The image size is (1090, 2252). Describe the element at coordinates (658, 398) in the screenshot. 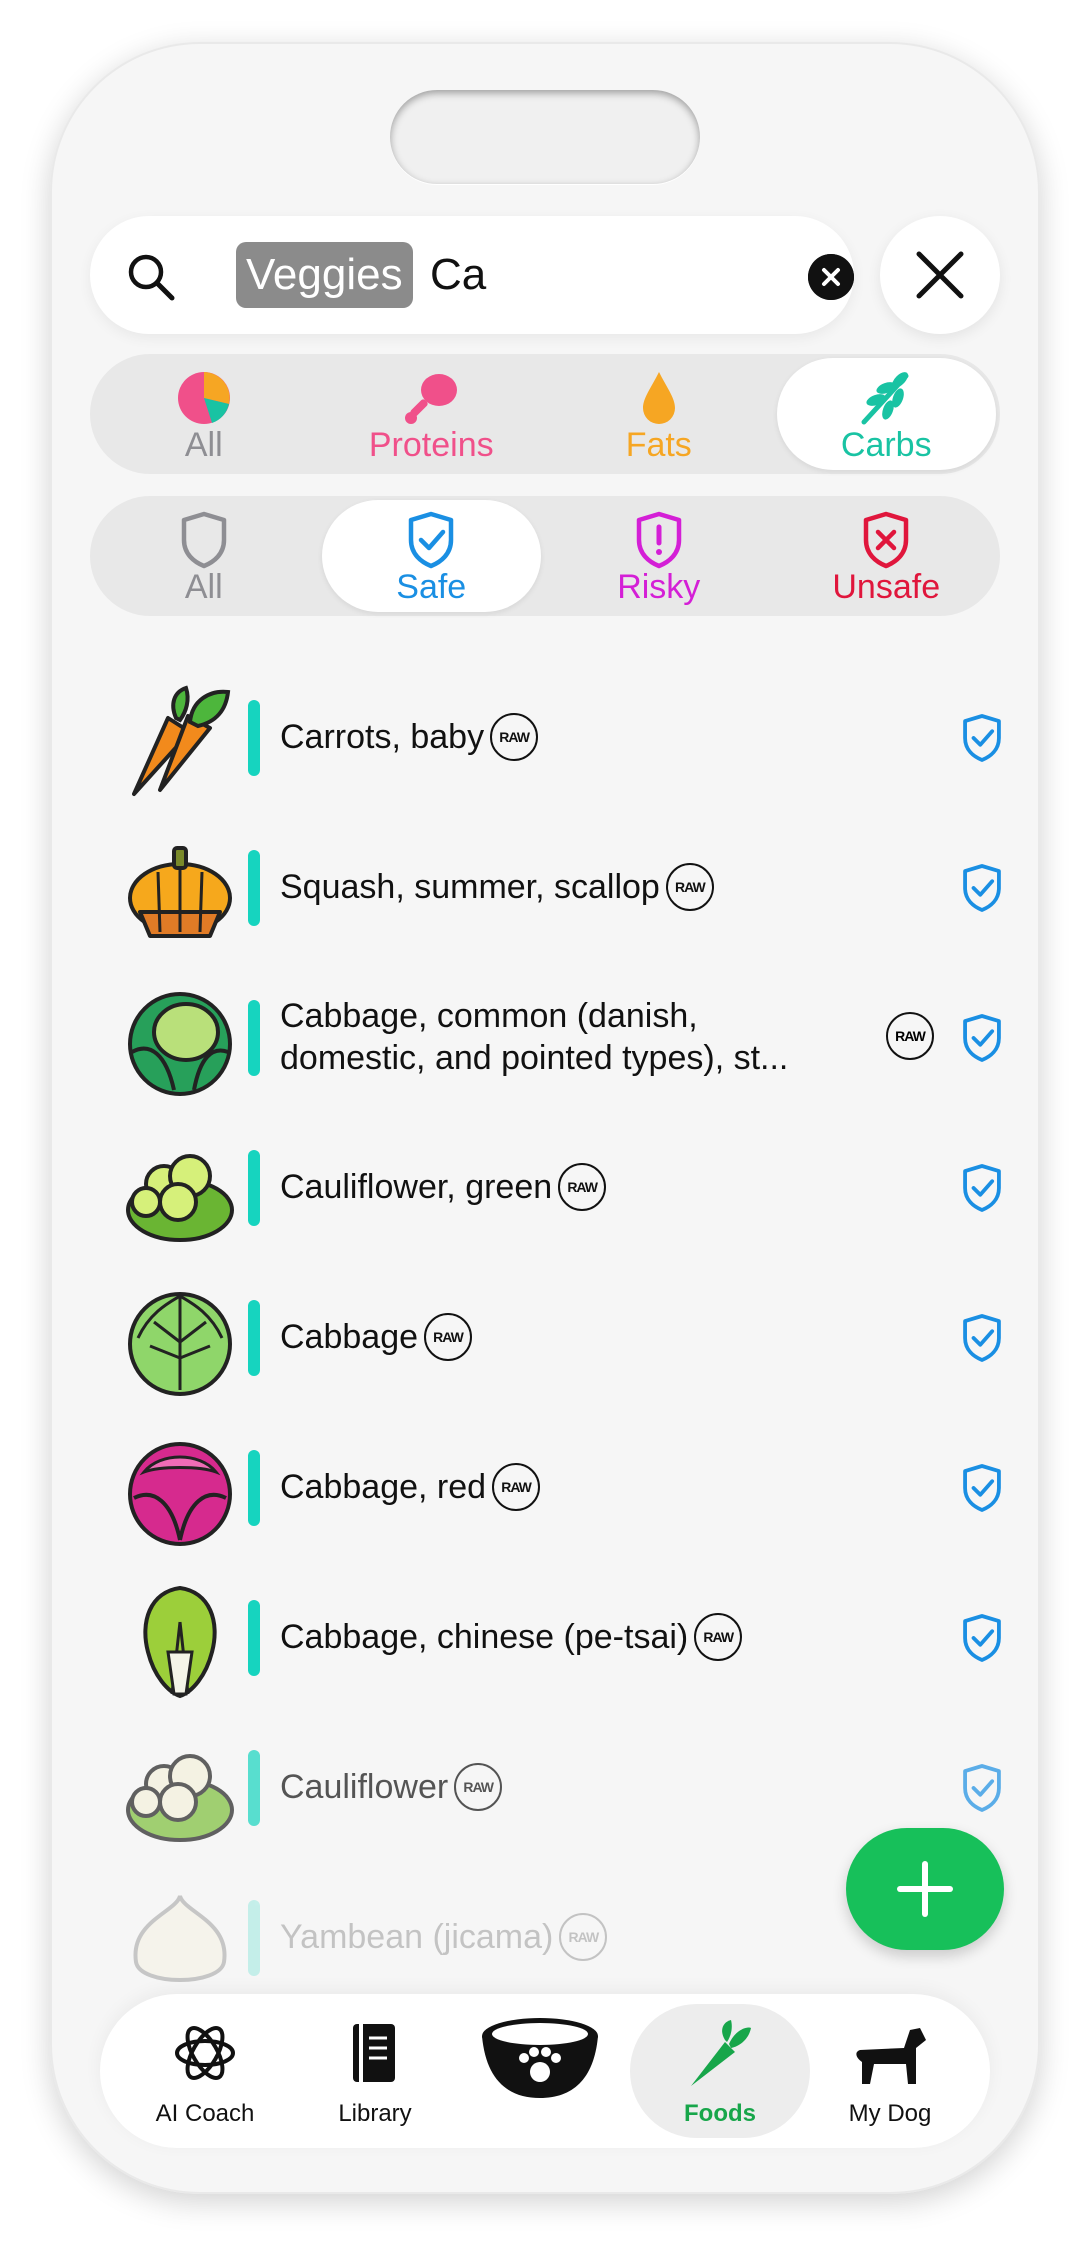

I see `drop-icon` at that location.